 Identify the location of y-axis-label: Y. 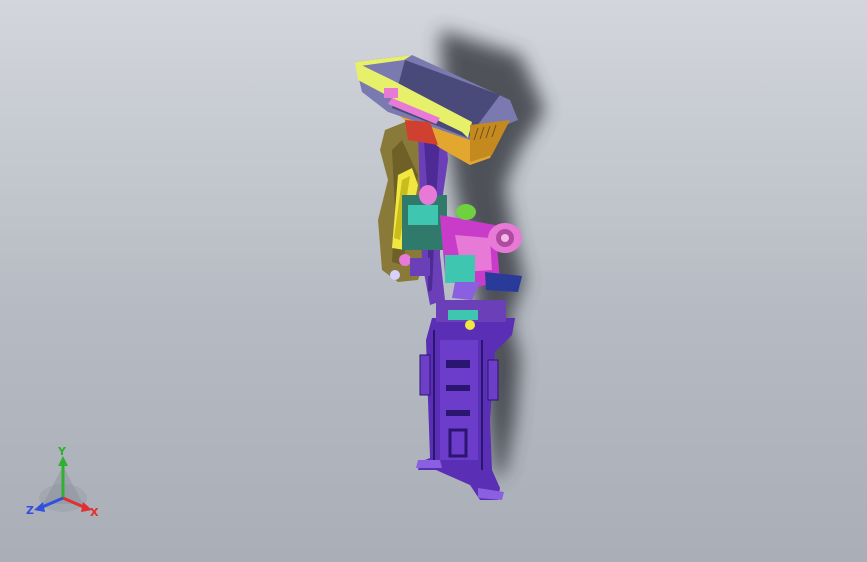
(62, 452).